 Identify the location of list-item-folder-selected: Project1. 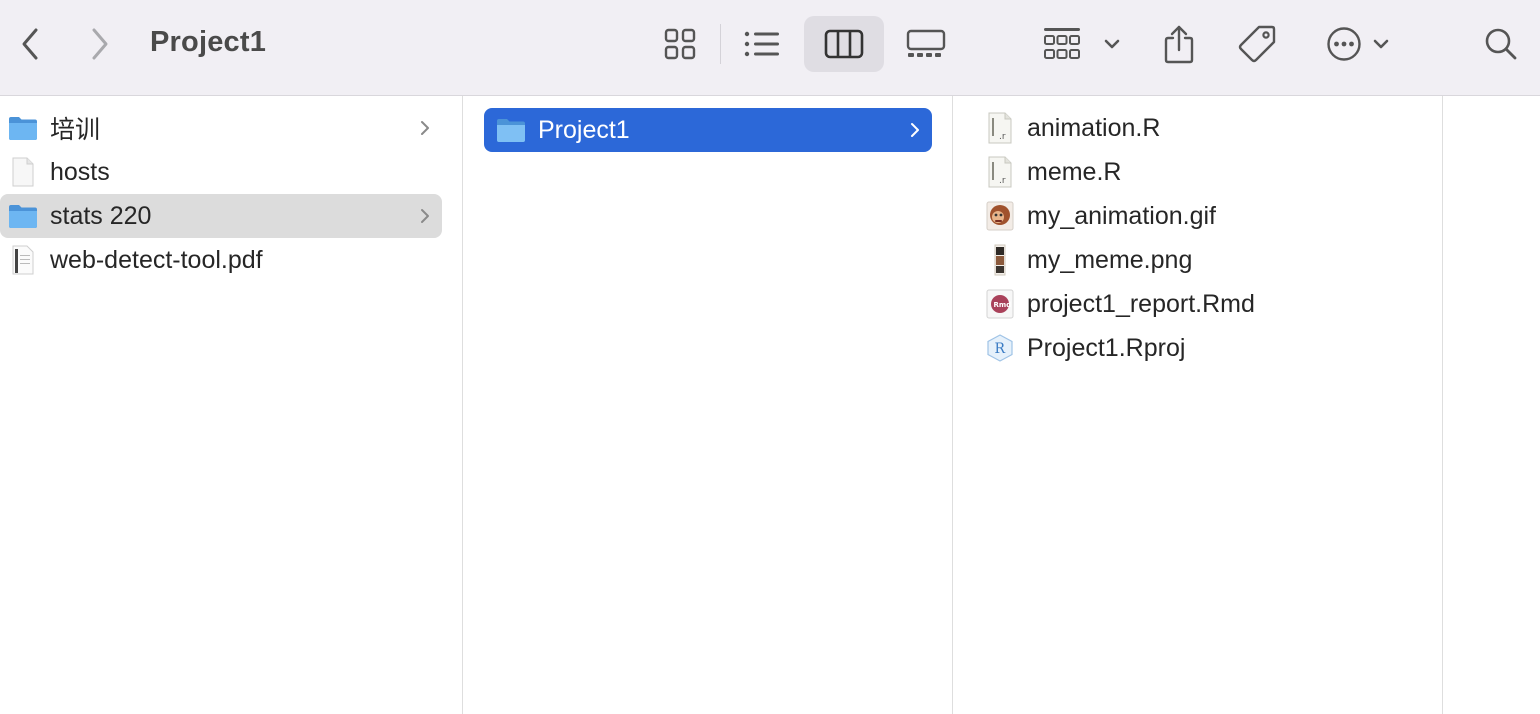
(708, 130).